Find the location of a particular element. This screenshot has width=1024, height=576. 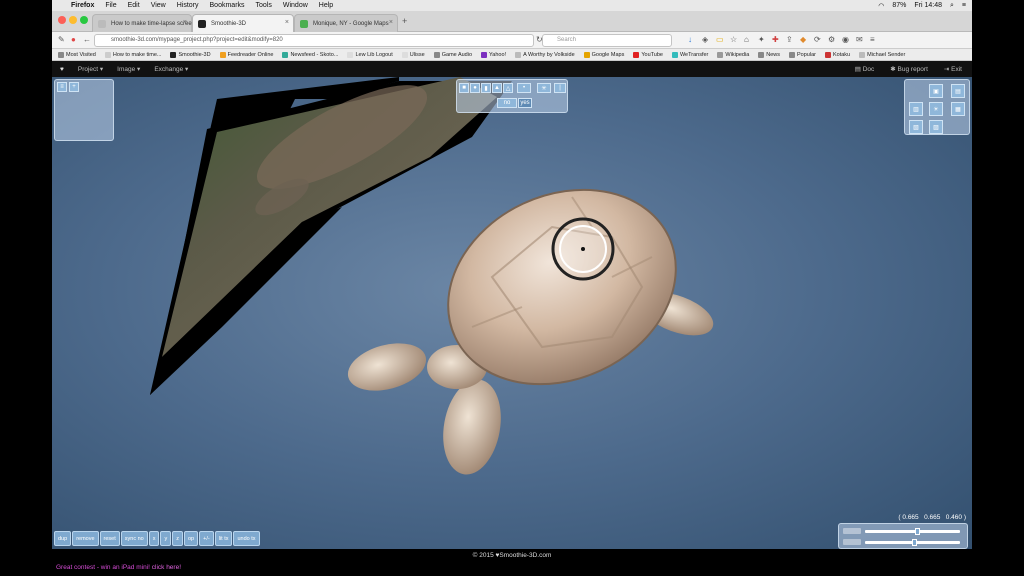

sync-icon: ⟳ is located at coordinates (817, 40).